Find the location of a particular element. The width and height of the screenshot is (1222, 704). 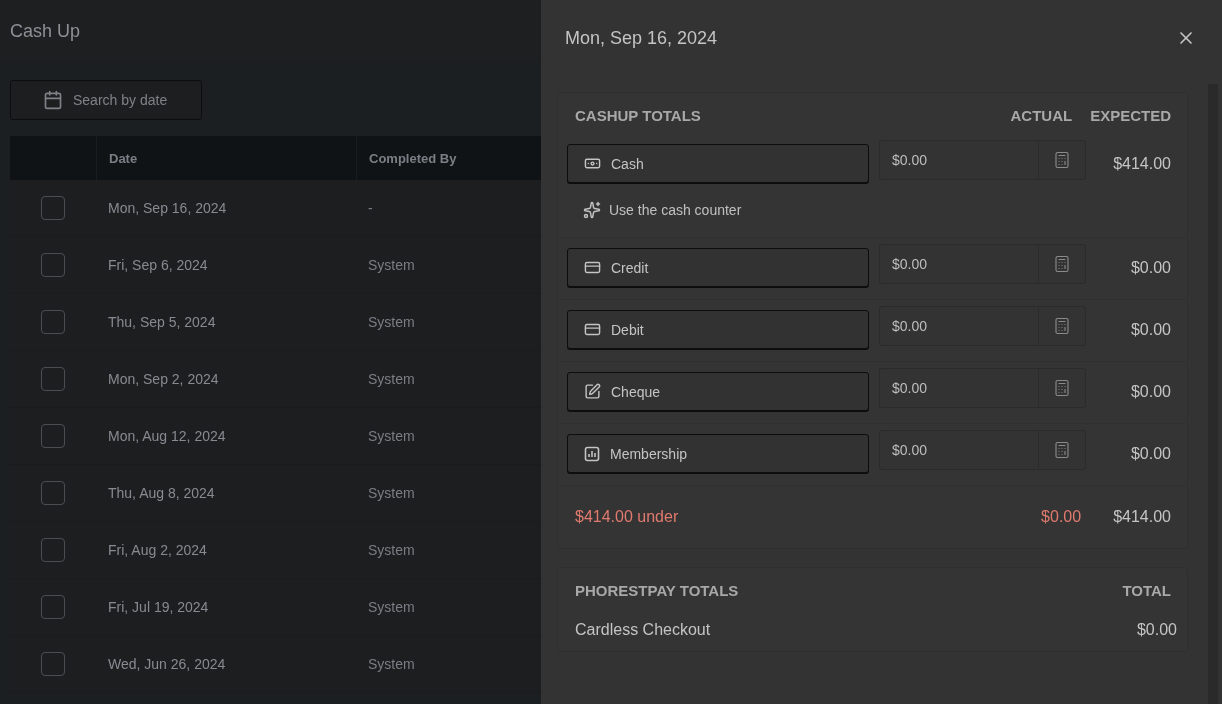

date-cell-text: Fri, Jul 19, 2024 is located at coordinates (158, 607).